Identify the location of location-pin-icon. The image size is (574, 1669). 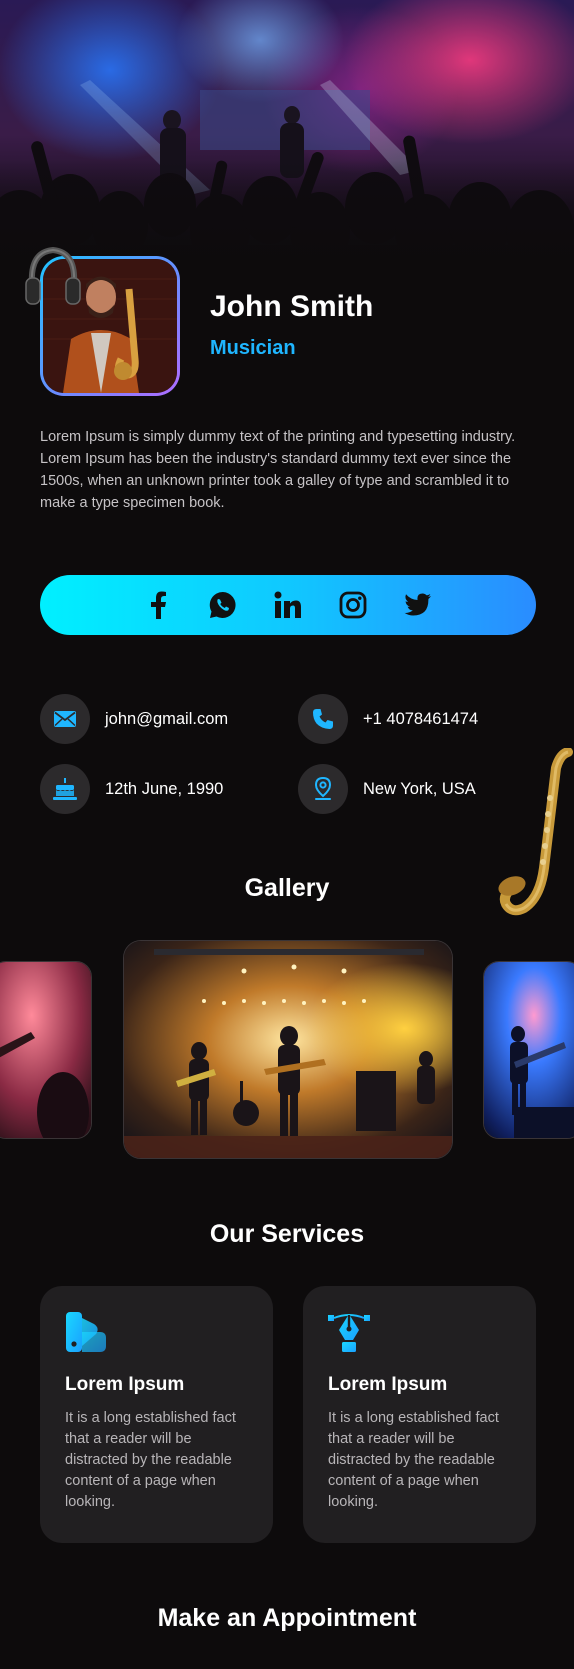
(323, 789).